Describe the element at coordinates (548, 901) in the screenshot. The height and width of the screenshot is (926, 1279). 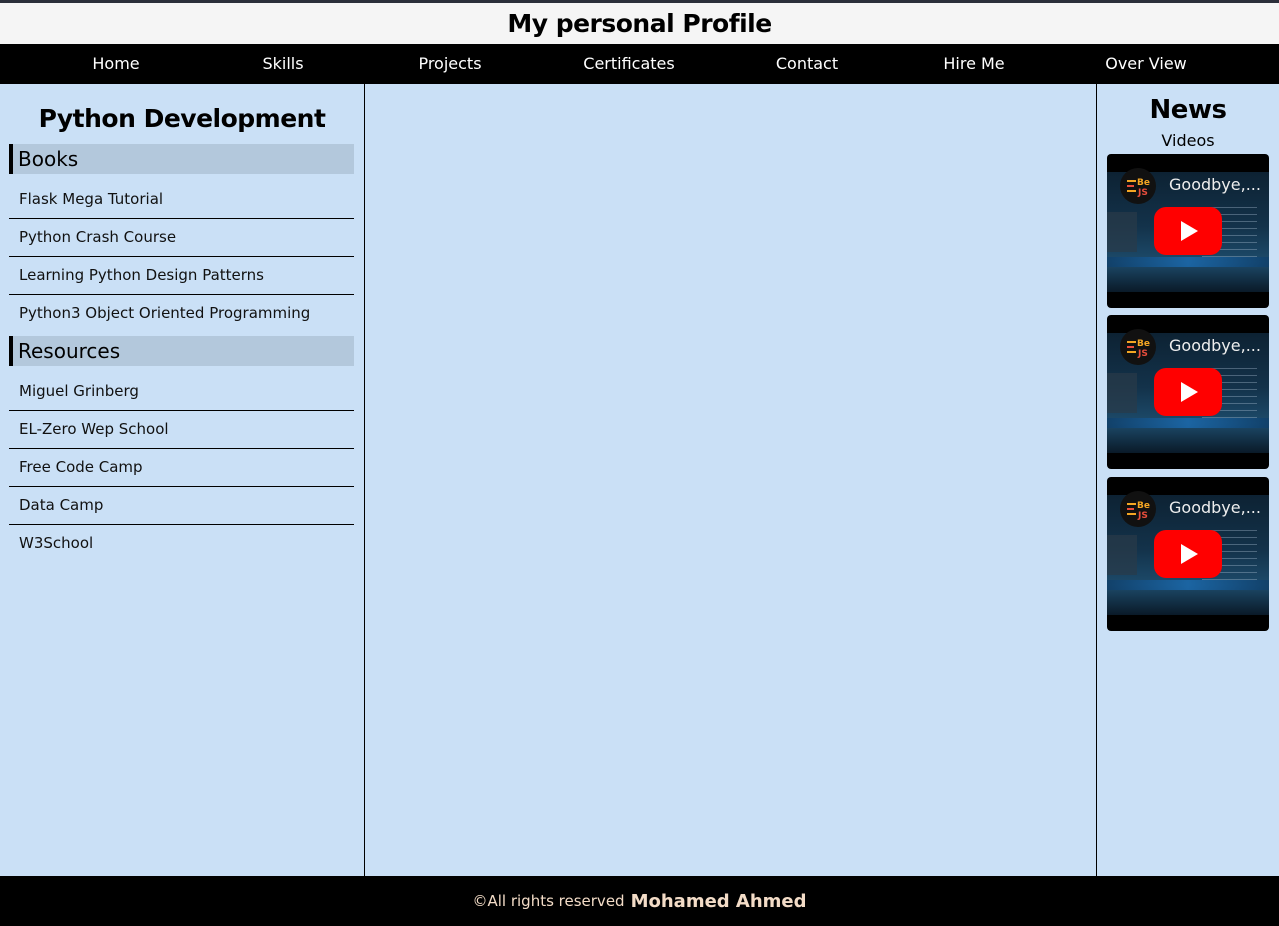
I see `copyright-text: ©All rights reserved` at that location.